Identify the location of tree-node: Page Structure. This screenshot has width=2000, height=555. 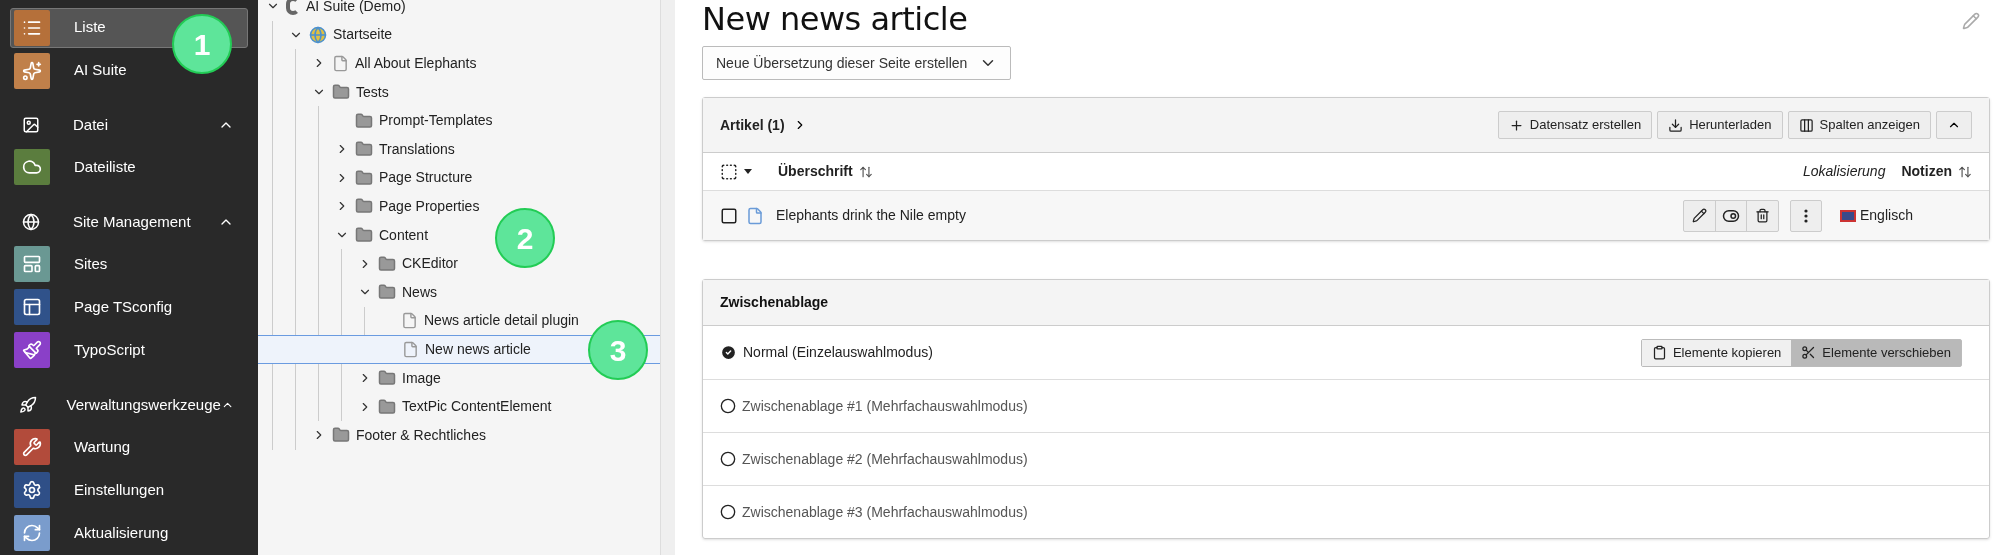
(404, 178).